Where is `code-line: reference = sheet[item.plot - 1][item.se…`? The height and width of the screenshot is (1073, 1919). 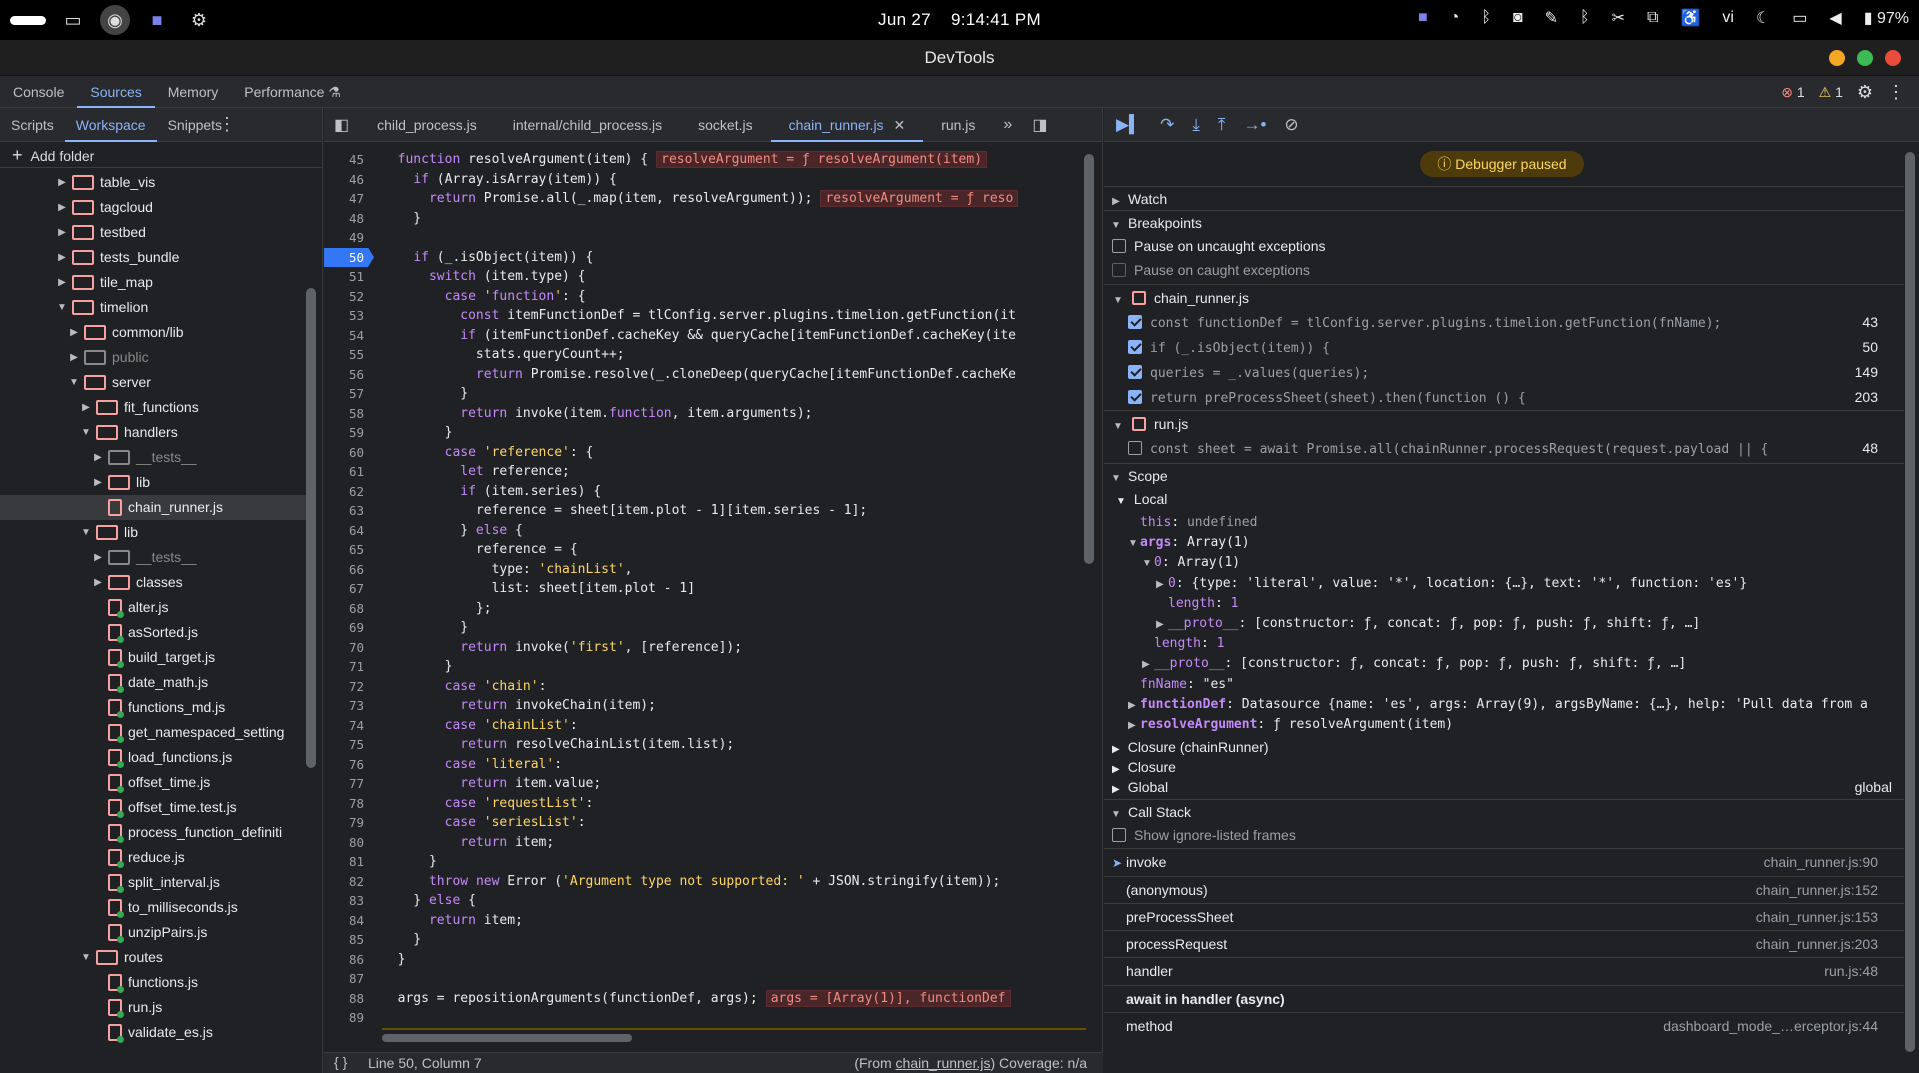 code-line: reference = sheet[item.plot - 1][item.se… is located at coordinates (734, 511).